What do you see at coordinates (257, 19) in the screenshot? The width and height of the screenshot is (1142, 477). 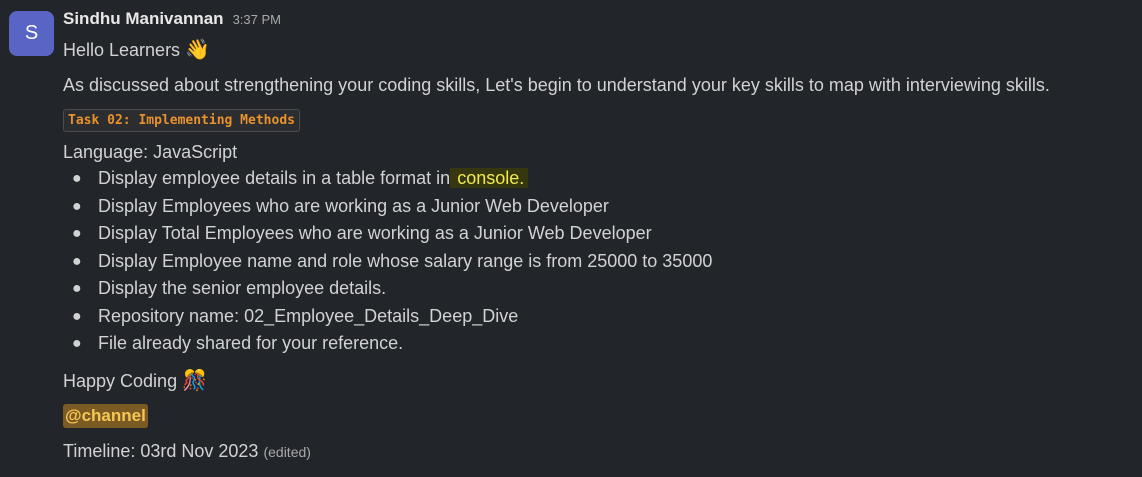 I see `timestamp: 3:37 PM` at bounding box center [257, 19].